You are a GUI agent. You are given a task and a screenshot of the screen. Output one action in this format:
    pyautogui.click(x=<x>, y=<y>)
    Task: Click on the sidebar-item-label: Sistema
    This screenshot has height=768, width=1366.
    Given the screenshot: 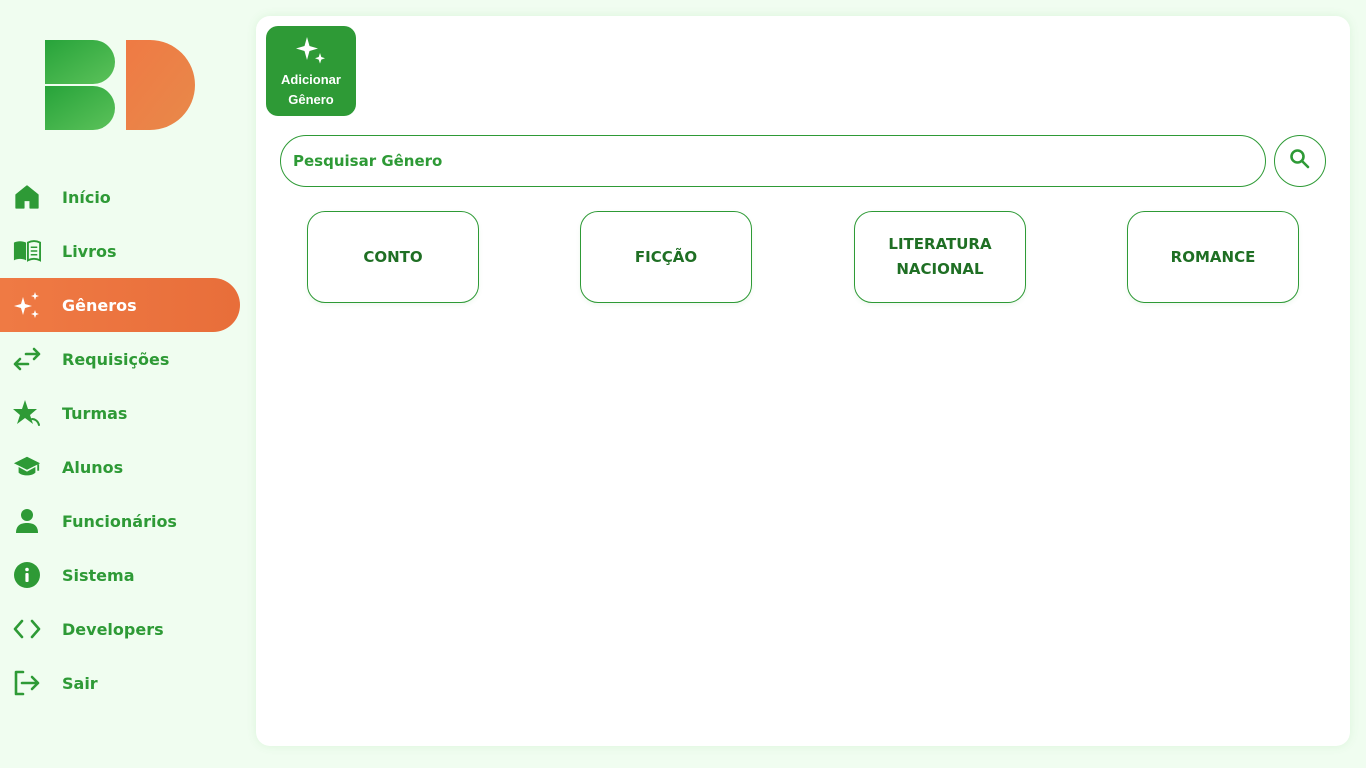 What is the action you would take?
    pyautogui.click(x=98, y=575)
    